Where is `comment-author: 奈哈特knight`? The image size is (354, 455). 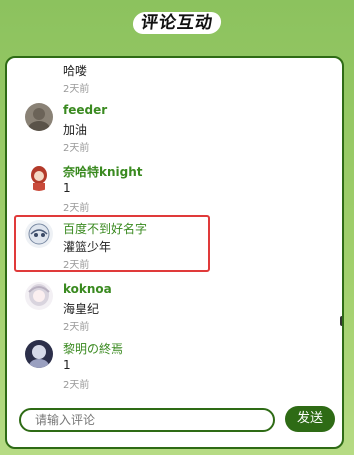 comment-author: 奈哈特knight is located at coordinates (103, 171).